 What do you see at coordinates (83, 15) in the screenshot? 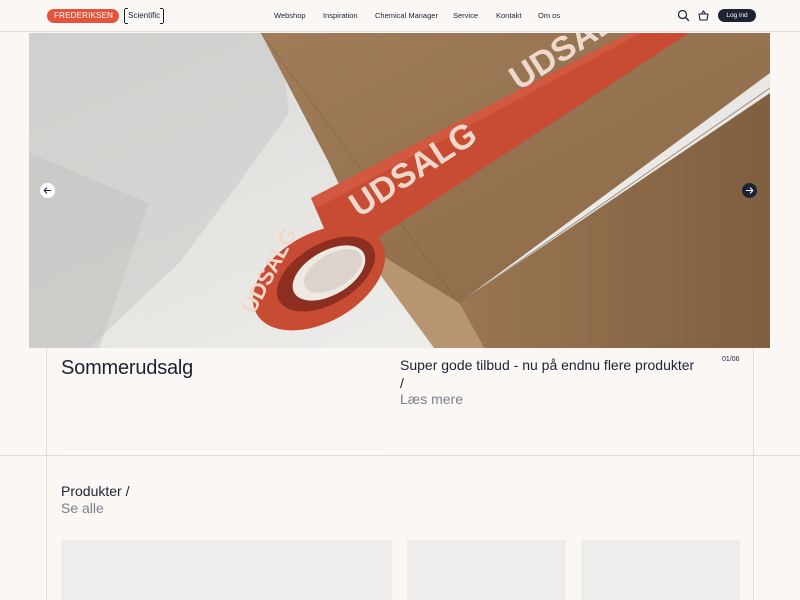
I see `logo-brand: FREDERIKSEN` at bounding box center [83, 15].